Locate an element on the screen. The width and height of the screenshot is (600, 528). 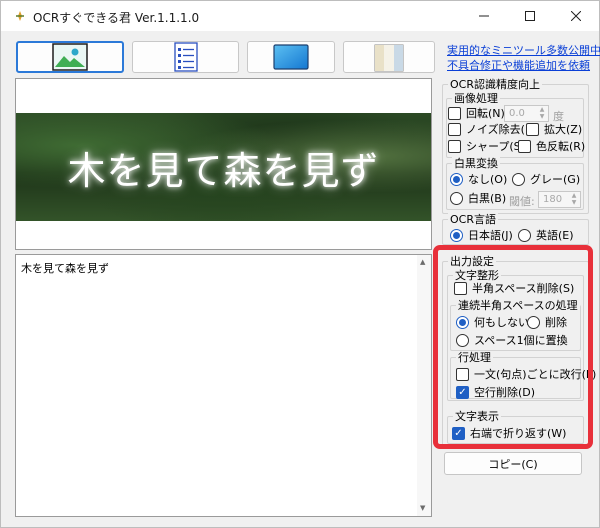
bw-bw-label: 白黒(B) is located at coordinates (487, 198).